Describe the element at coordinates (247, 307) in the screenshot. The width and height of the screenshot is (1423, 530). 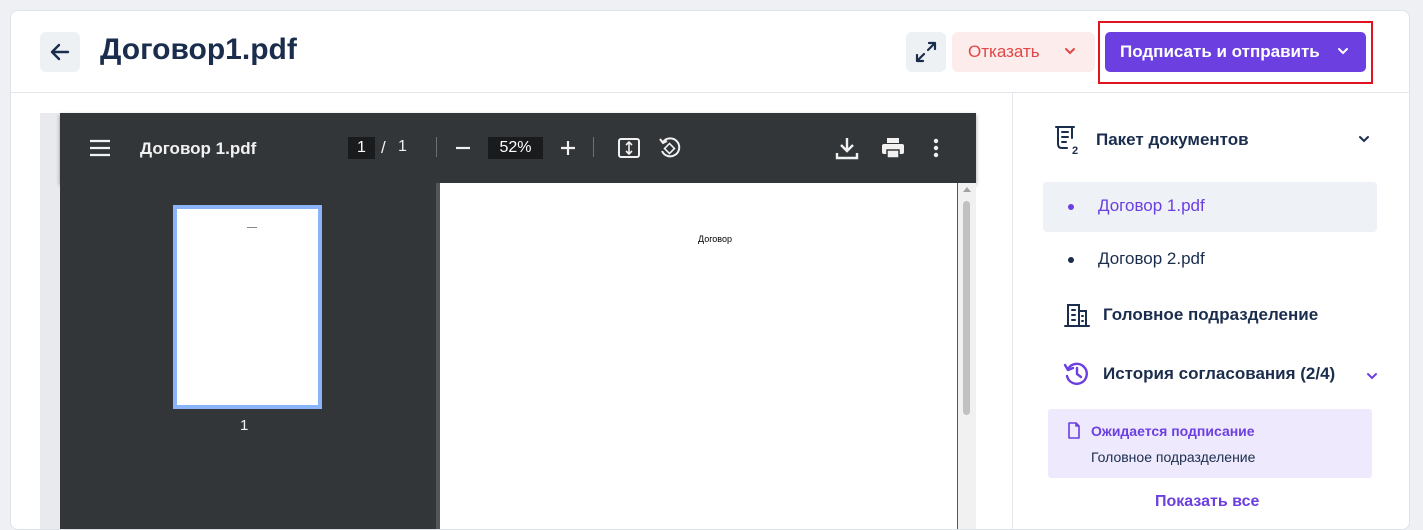
I see `page-thumbnail` at that location.